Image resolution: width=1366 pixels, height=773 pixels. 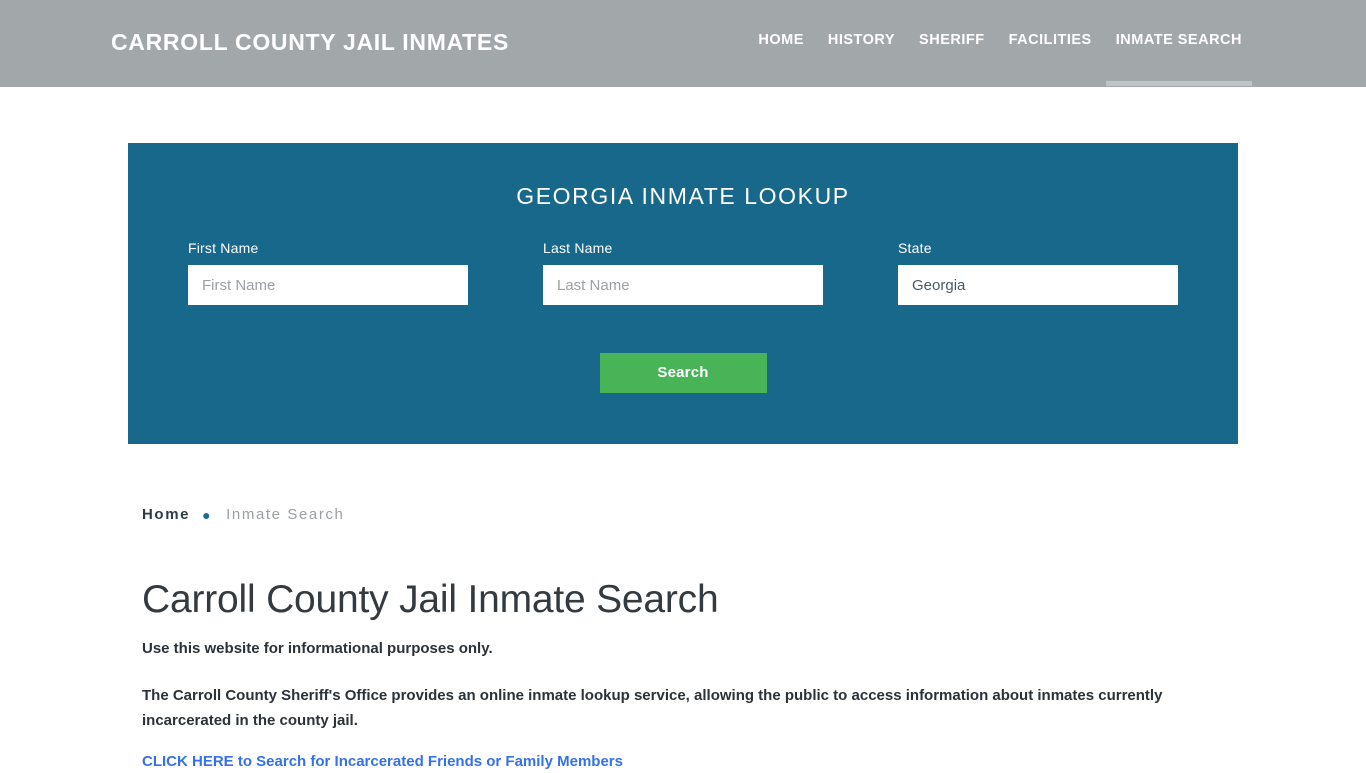 I want to click on state-input, so click(x=1038, y=285).